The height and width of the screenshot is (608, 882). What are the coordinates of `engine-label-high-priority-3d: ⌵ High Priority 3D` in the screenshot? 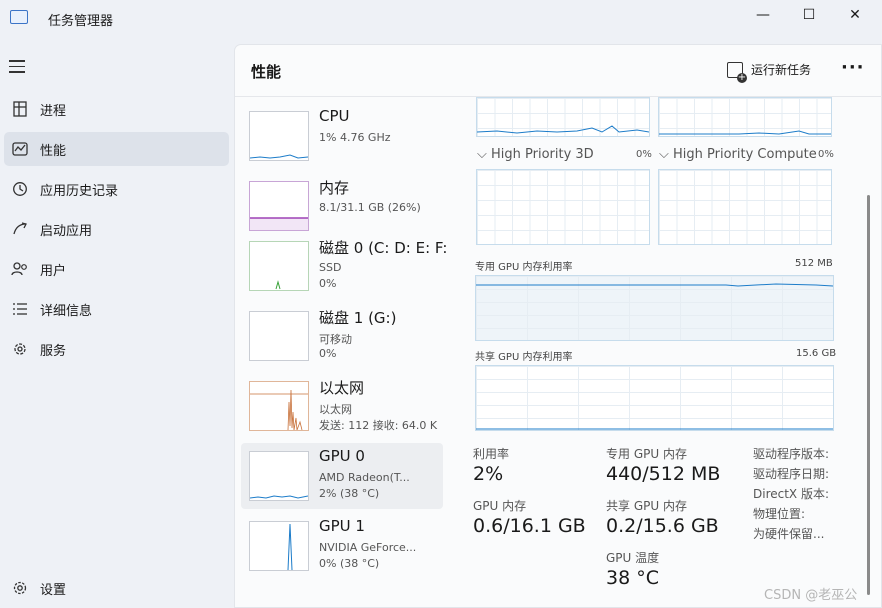 It's located at (535, 154).